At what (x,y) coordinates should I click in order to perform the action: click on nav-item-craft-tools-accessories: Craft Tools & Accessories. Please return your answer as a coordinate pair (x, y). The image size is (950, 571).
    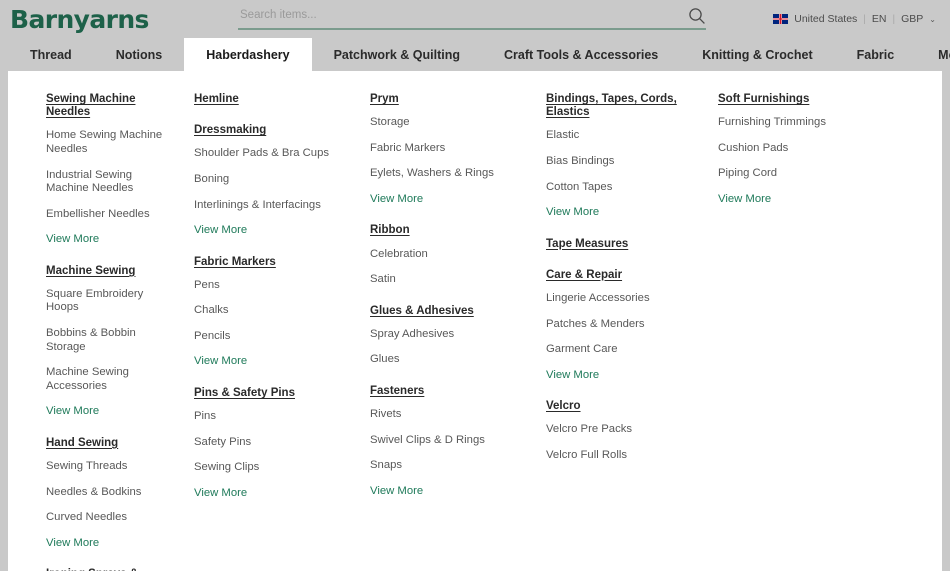
    Looking at the image, I should click on (581, 54).